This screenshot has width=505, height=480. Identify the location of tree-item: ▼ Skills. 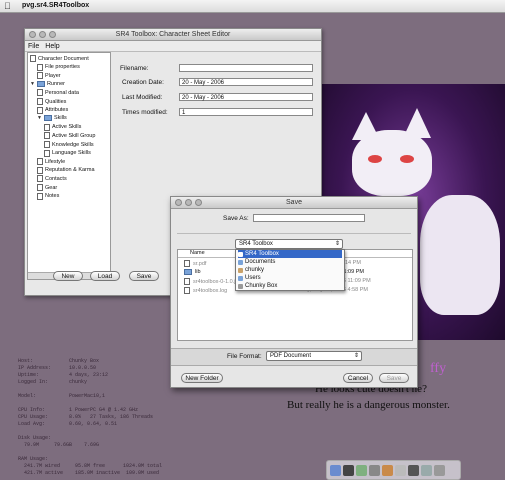
(52, 118).